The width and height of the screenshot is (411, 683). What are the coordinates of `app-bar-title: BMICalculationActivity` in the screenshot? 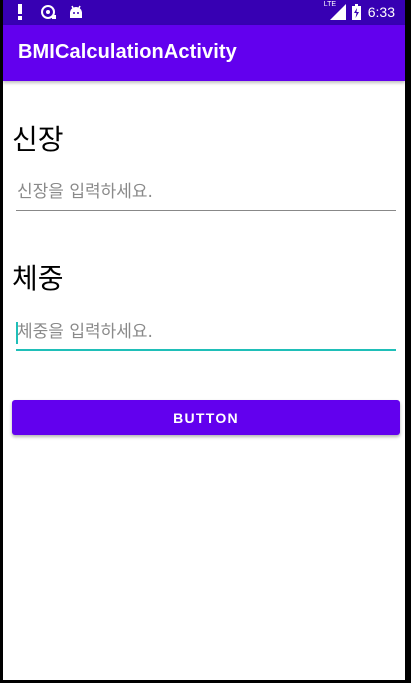 It's located at (127, 52).